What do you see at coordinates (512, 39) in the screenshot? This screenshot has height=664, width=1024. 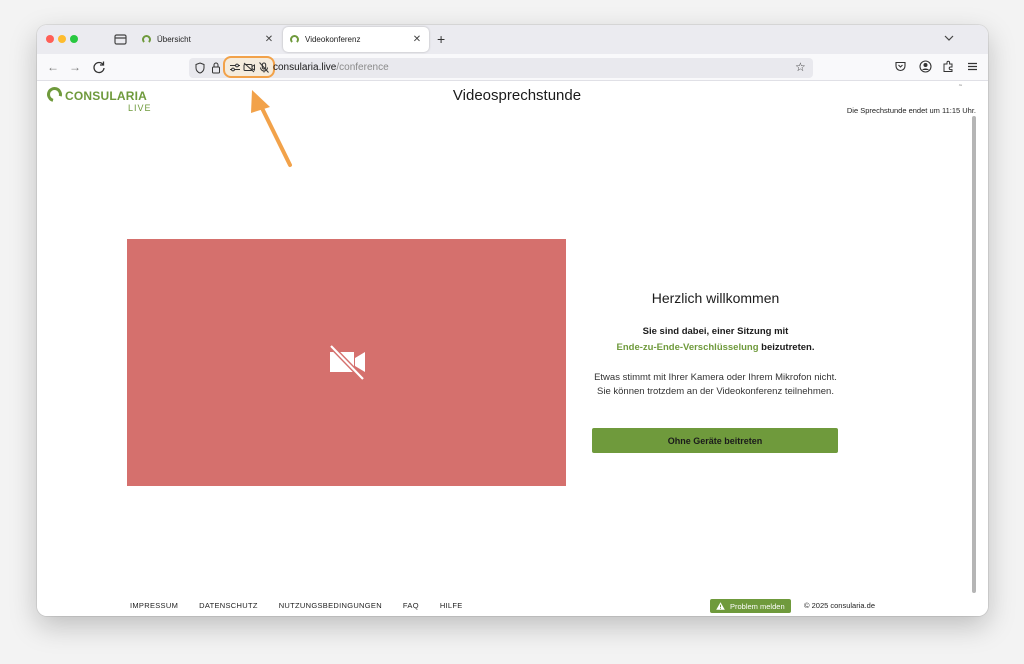 I see `tab-bar: Übersicht ✕ Videokonferenz ✕ +` at bounding box center [512, 39].